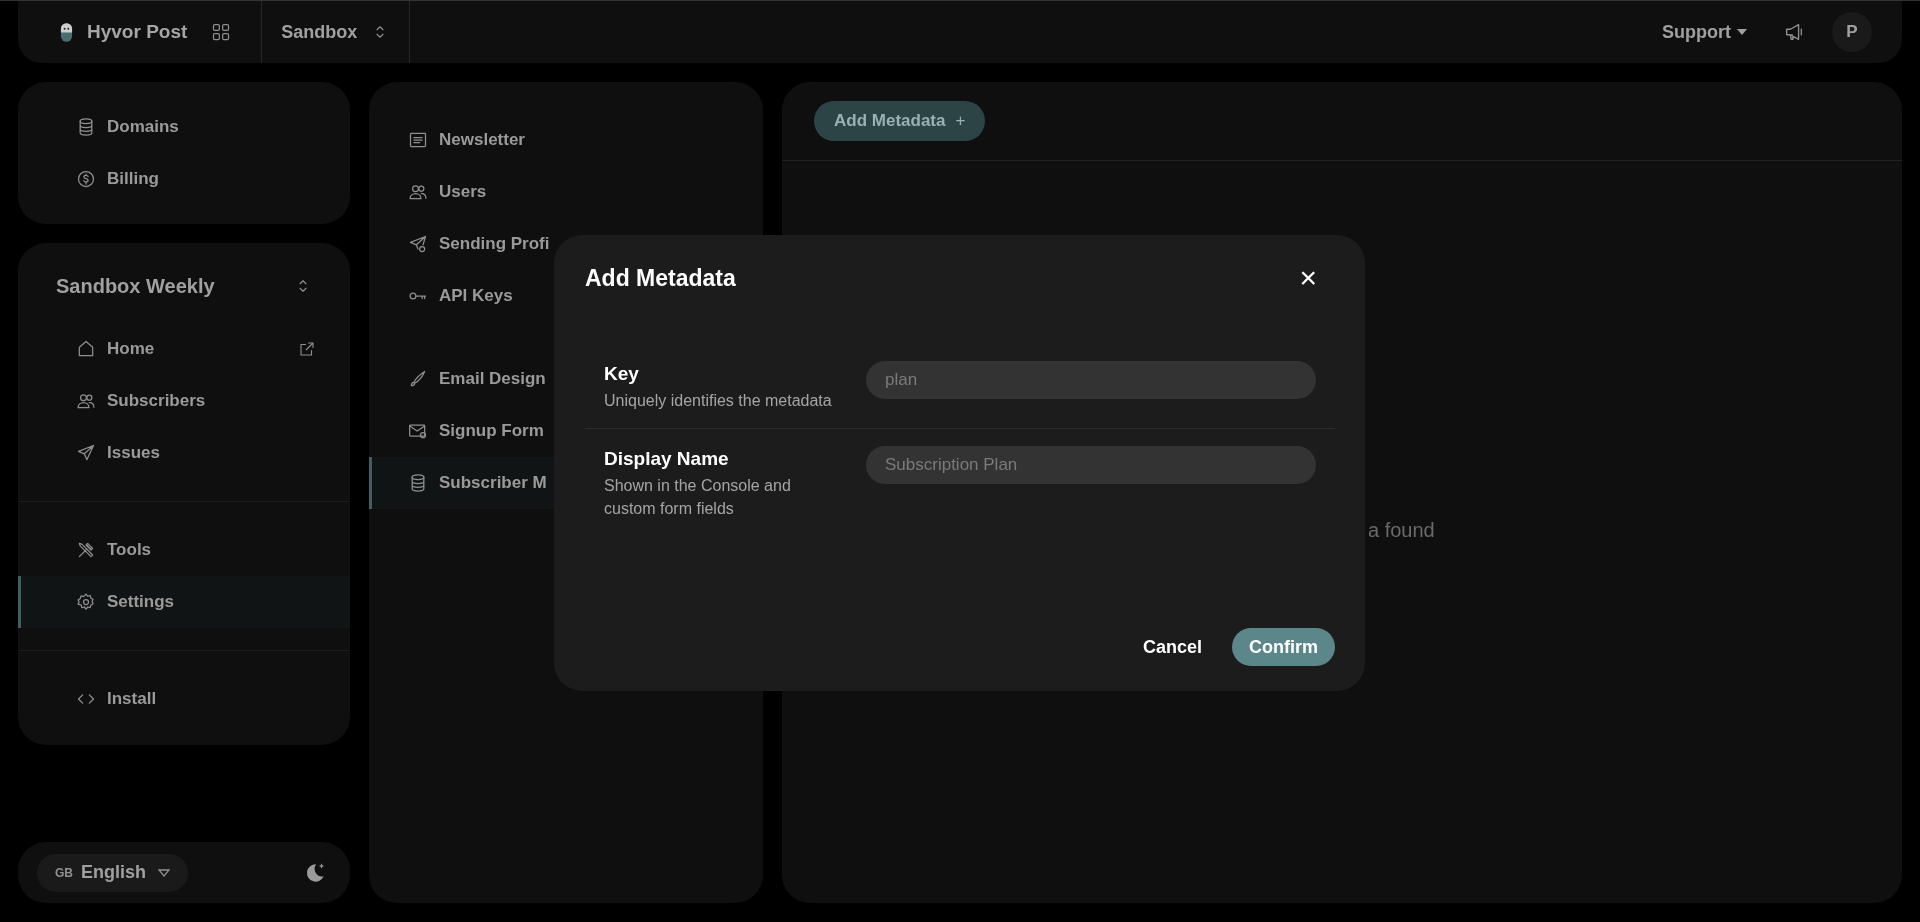 Image resolution: width=1920 pixels, height=922 pixels. What do you see at coordinates (718, 401) in the screenshot?
I see `field-description: Uniquely identifies the metadata` at bounding box center [718, 401].